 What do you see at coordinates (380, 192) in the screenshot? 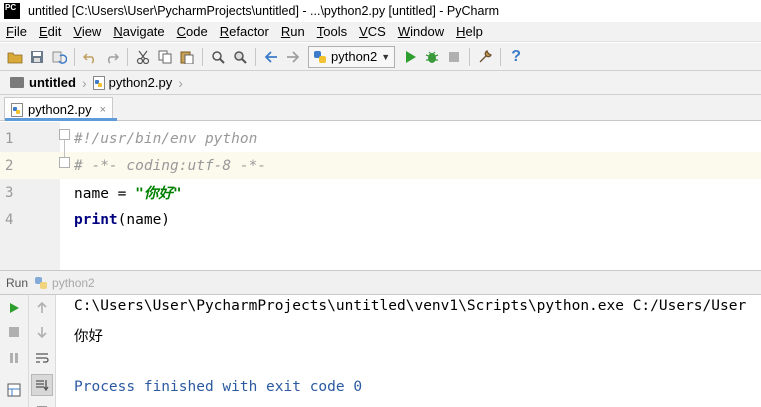
I see `code-line: 3 name = "你好"` at bounding box center [380, 192].